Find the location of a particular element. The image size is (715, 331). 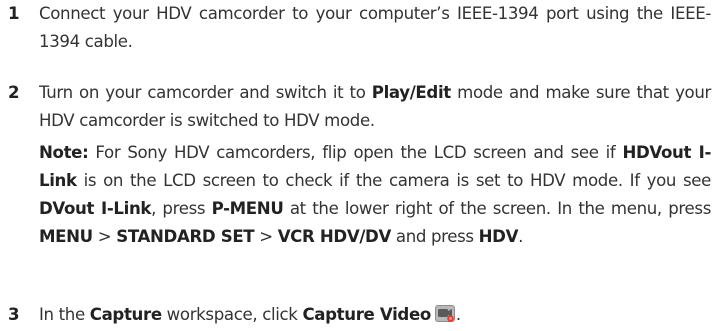

capture-term: Capture is located at coordinates (125, 314).